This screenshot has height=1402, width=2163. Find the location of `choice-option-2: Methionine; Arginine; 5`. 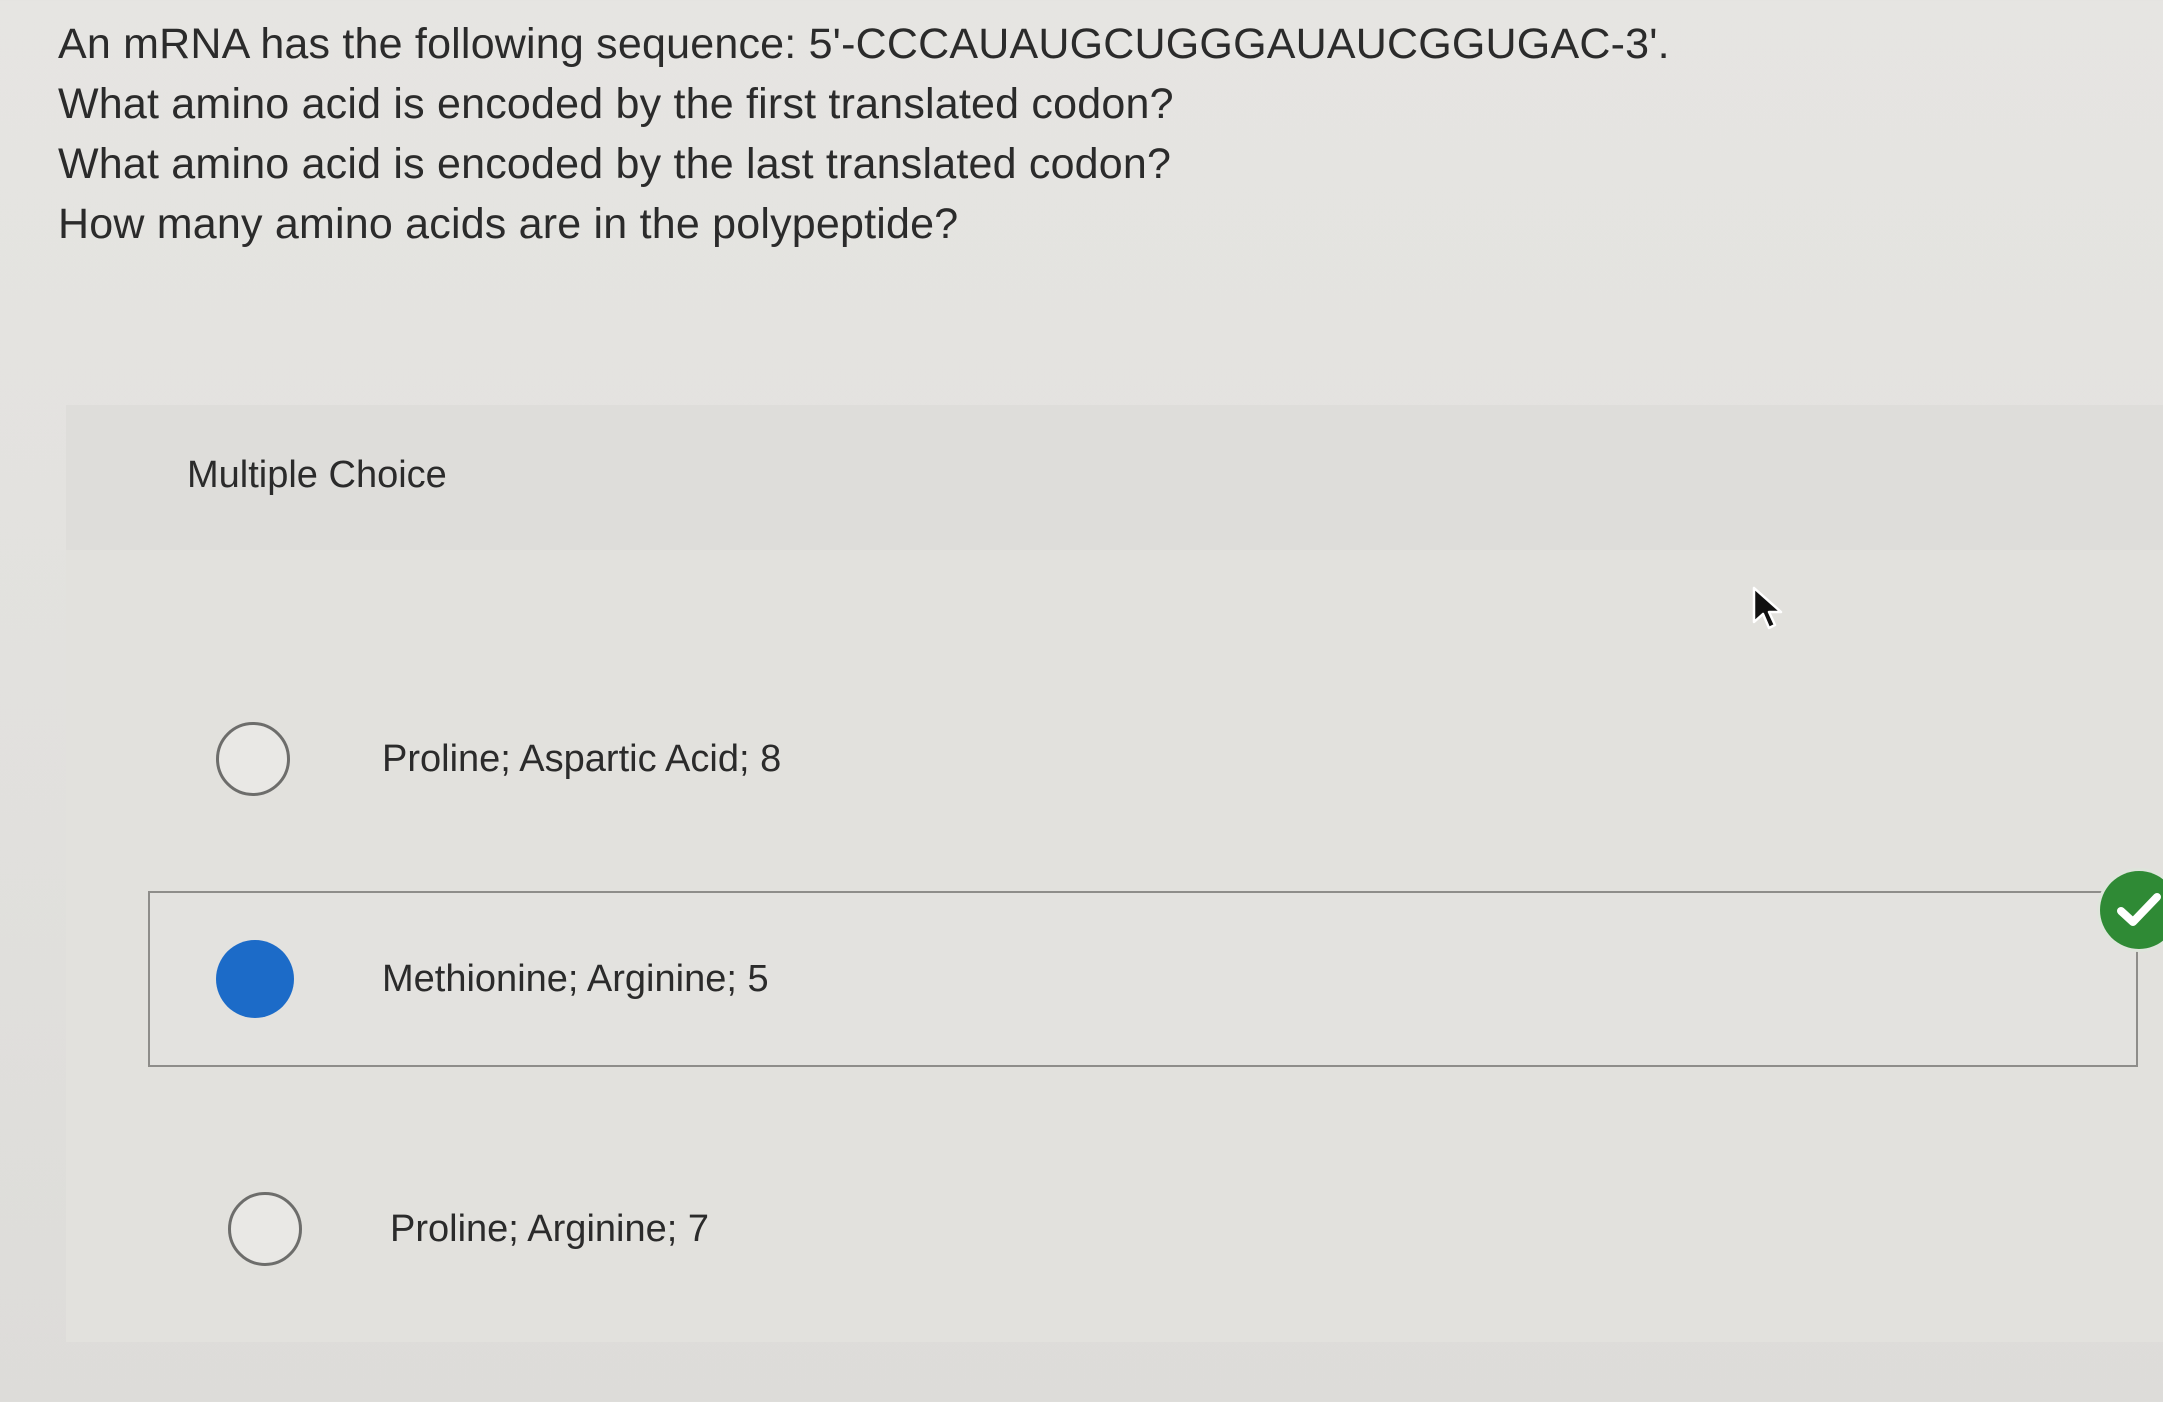

choice-option-2: Methionine; Arginine; 5 is located at coordinates (1155, 969).